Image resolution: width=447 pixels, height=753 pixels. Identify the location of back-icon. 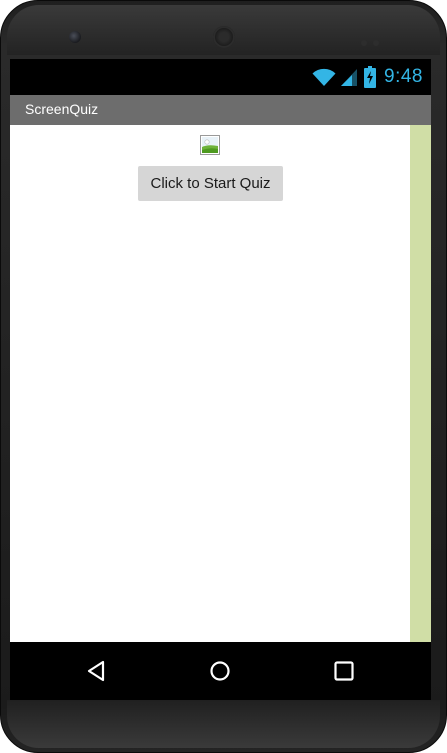
(96, 671).